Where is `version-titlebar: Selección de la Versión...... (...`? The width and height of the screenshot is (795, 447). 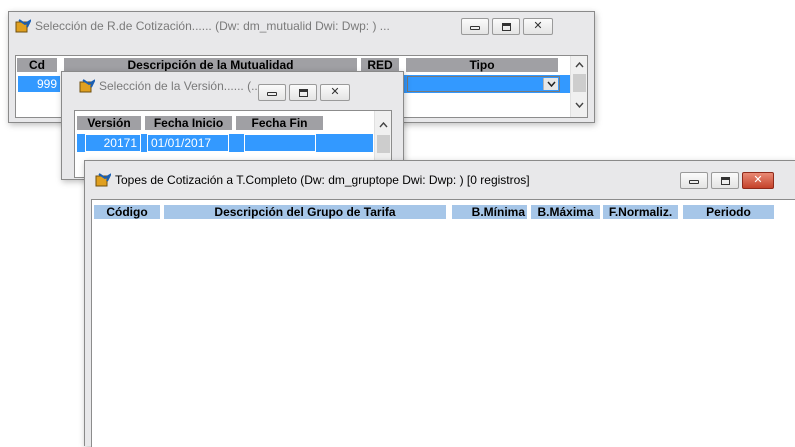 version-titlebar: Selección de la Versión...... (... is located at coordinates (232, 86).